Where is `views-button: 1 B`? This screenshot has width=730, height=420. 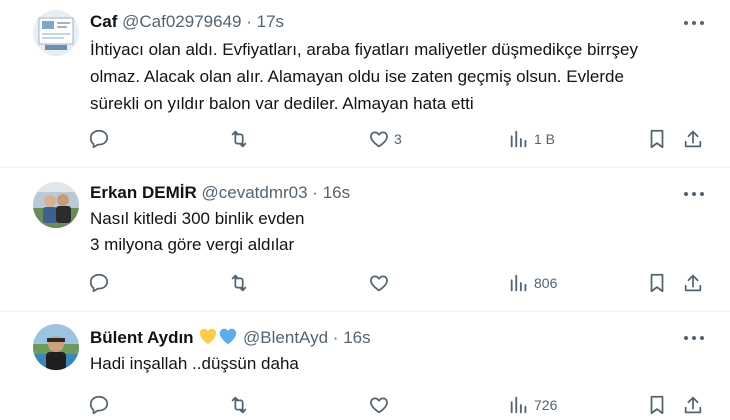
views-button: 1 B is located at coordinates (538, 140).